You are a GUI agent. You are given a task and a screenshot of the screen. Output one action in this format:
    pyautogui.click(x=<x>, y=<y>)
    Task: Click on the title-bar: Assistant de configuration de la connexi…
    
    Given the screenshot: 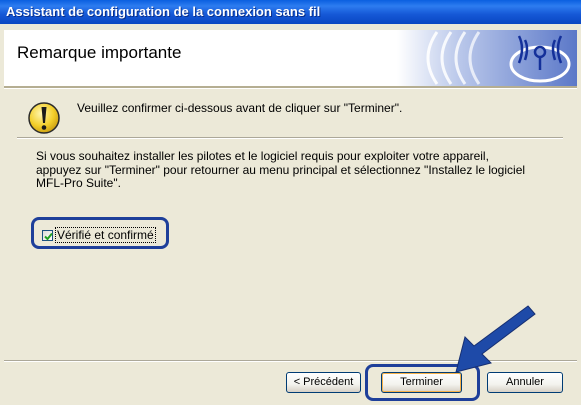 What is the action you would take?
    pyautogui.click(x=290, y=12)
    